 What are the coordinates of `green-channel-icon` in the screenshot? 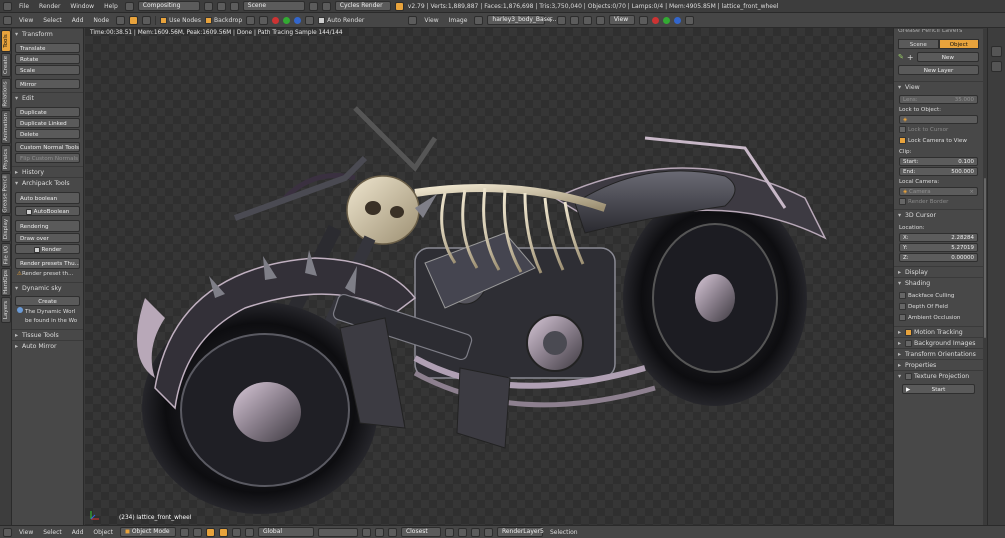 It's located at (287, 20).